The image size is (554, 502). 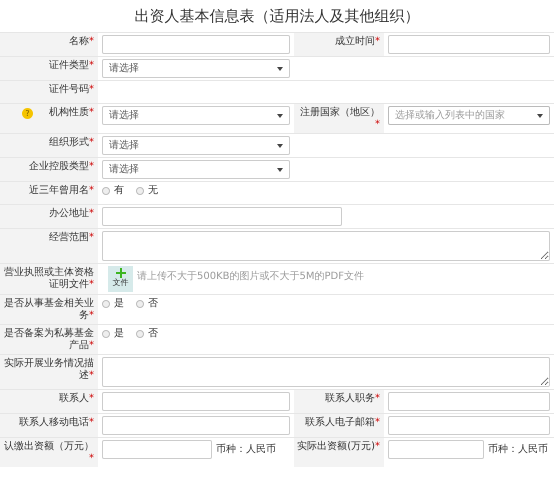 What do you see at coordinates (49, 425) in the screenshot?
I see `field-label: 联系人移动电话*` at bounding box center [49, 425].